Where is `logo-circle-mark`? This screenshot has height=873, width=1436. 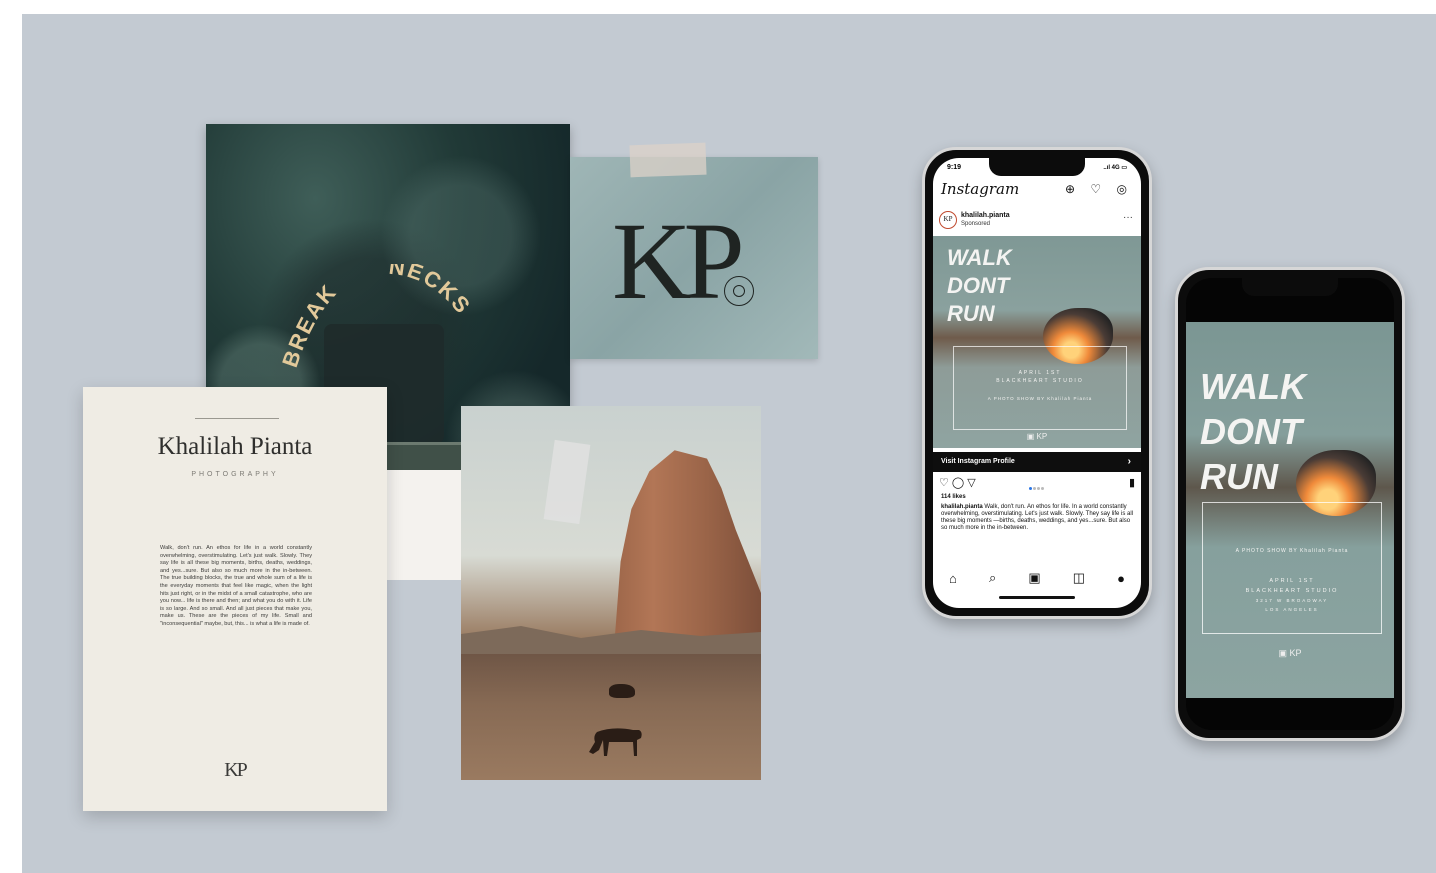 logo-circle-mark is located at coordinates (739, 291).